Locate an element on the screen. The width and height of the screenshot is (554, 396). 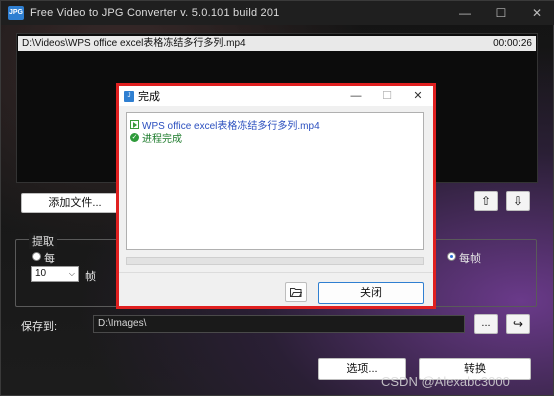
dialog-close-action-button: 关闭 is located at coordinates (371, 293).